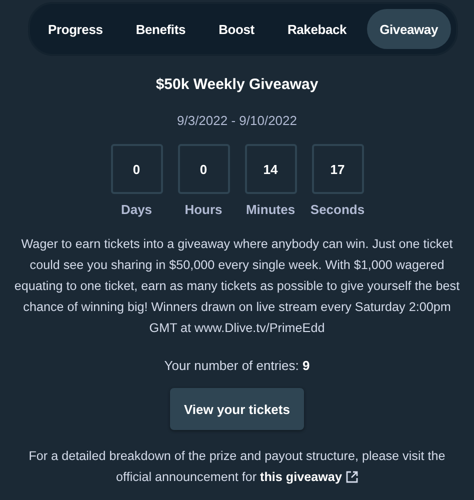  I want to click on tab: Progress, so click(75, 29).